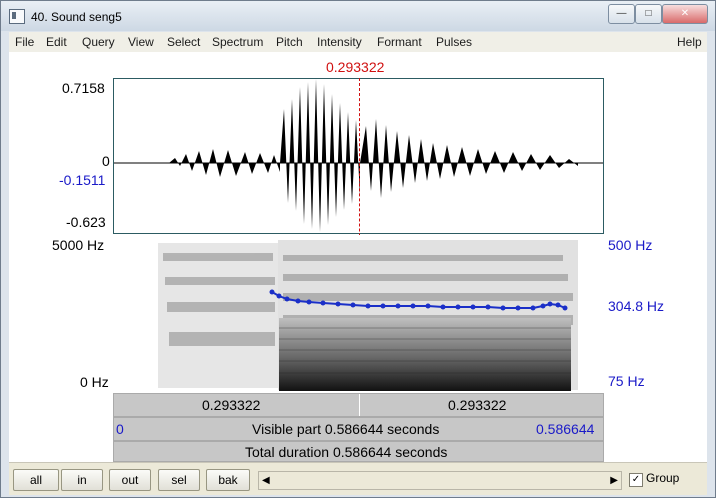 The image size is (716, 498). What do you see at coordinates (648, 14) in the screenshot?
I see `restore-button: □` at bounding box center [648, 14].